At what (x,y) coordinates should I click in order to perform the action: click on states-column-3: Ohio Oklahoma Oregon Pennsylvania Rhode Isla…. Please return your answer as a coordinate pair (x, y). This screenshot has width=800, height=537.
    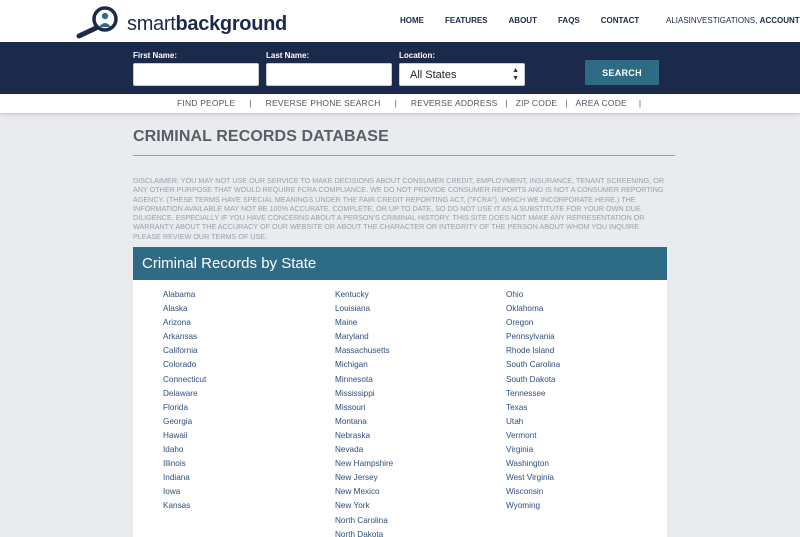
    Looking at the image, I should click on (533, 401).